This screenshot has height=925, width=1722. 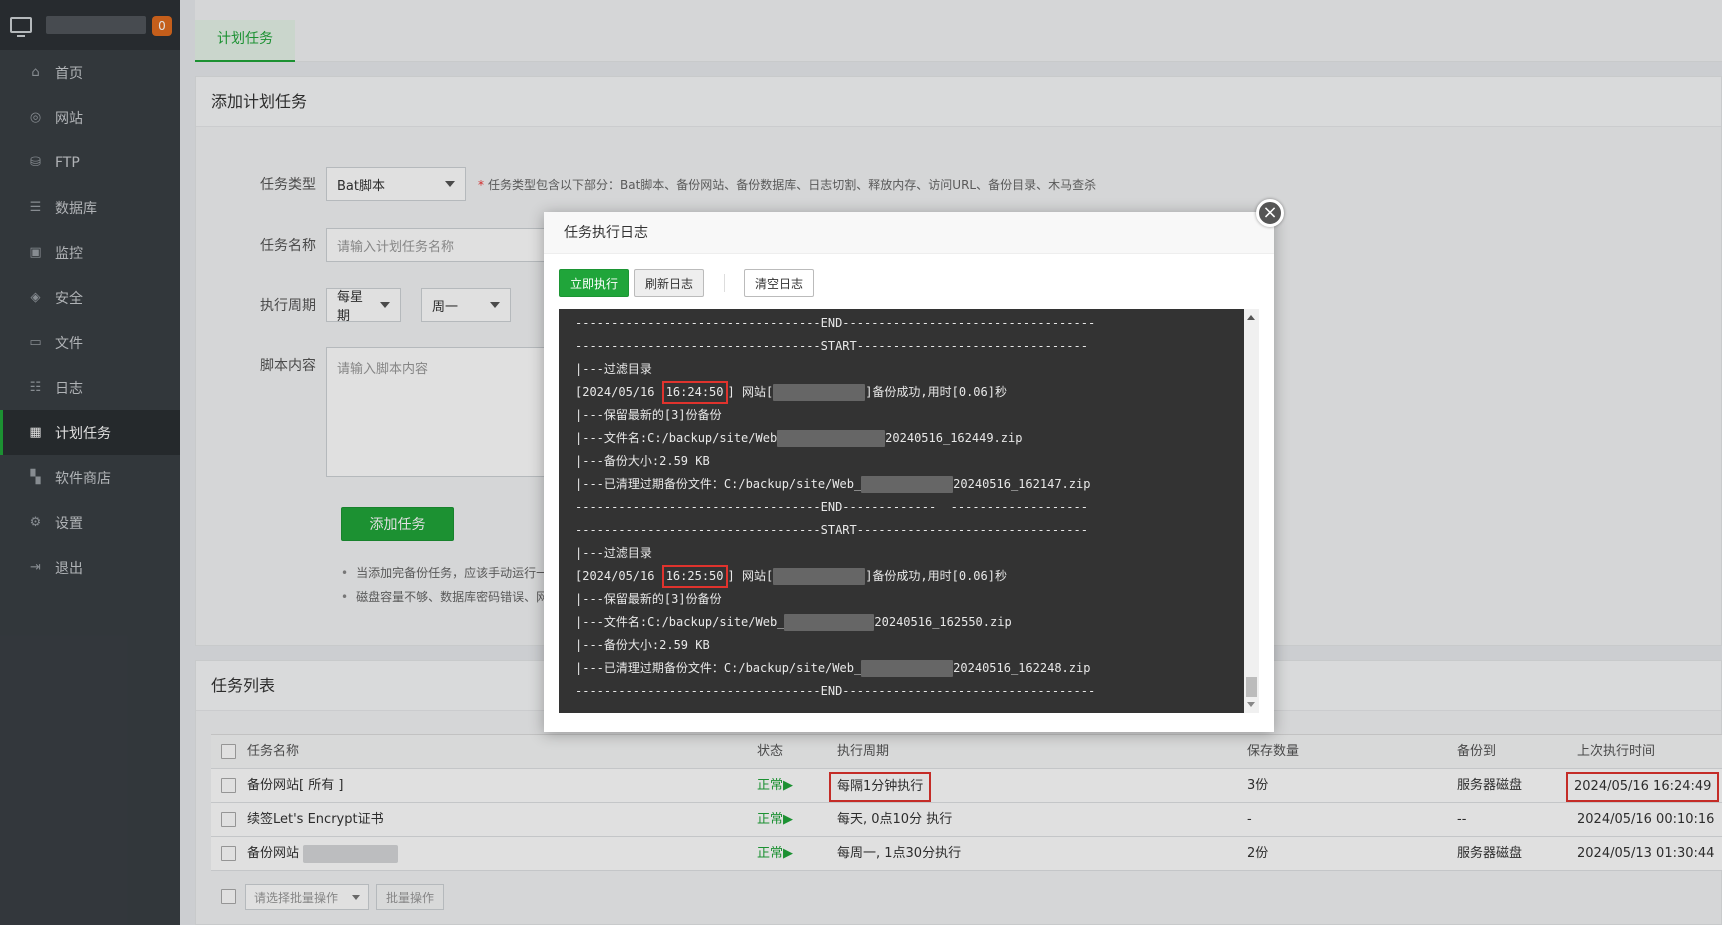 What do you see at coordinates (917, 392) in the screenshot?
I see `log-line: [2024/05/16 16:24:50] 网站[]备份成功,用时[0.06]秒` at bounding box center [917, 392].